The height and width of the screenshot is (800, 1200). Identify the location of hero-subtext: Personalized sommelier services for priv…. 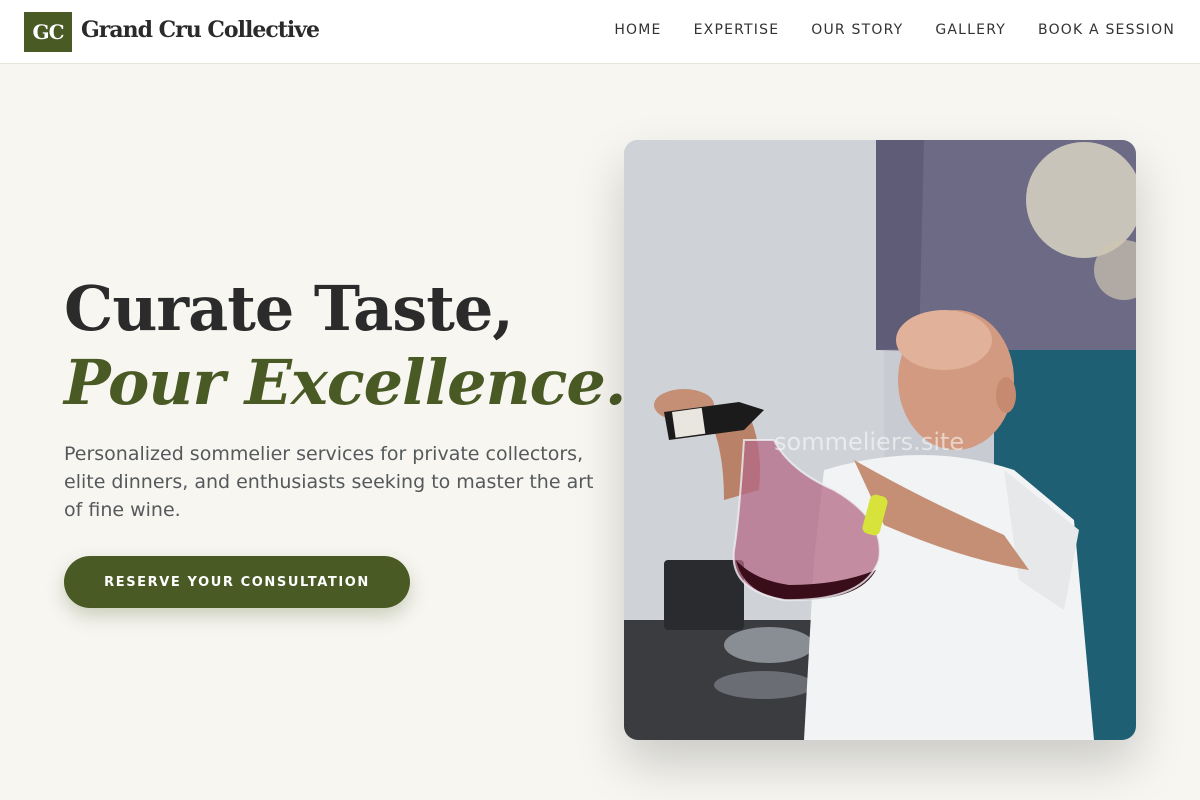
(329, 482).